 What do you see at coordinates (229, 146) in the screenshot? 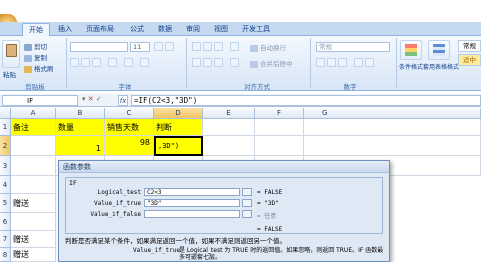
I see `cell-e2` at bounding box center [229, 146].